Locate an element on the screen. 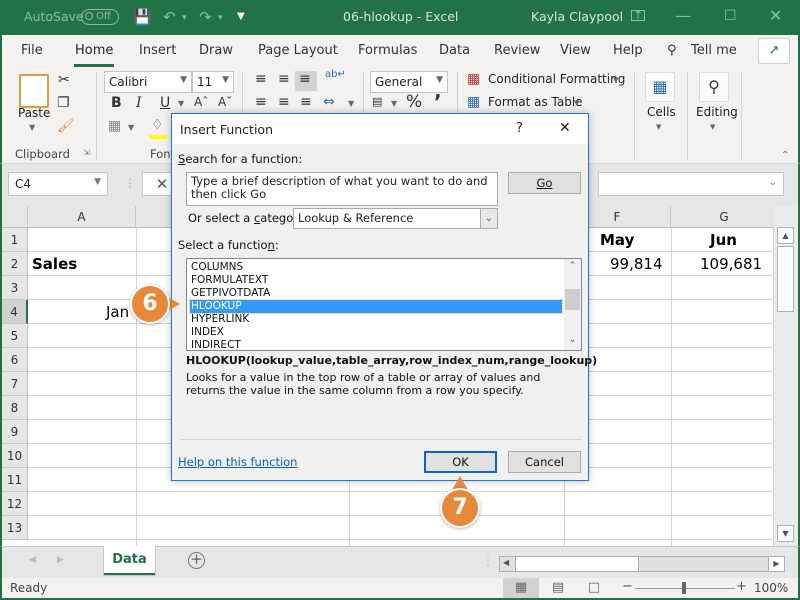 The height and width of the screenshot is (600, 800). column-header-g: G is located at coordinates (724, 217).